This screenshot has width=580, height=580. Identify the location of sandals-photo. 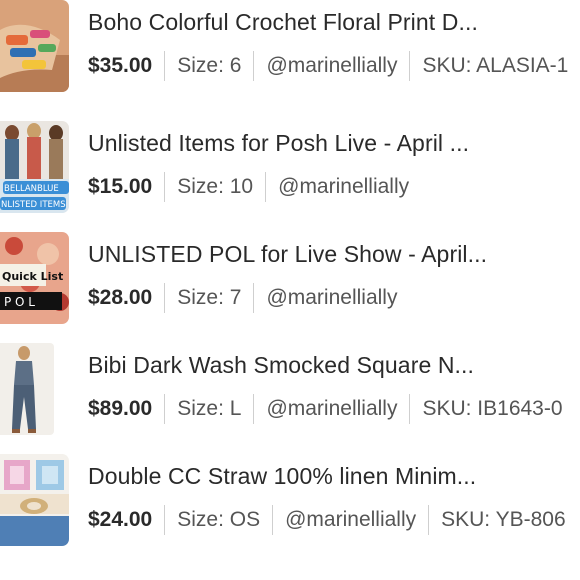
(34, 46).